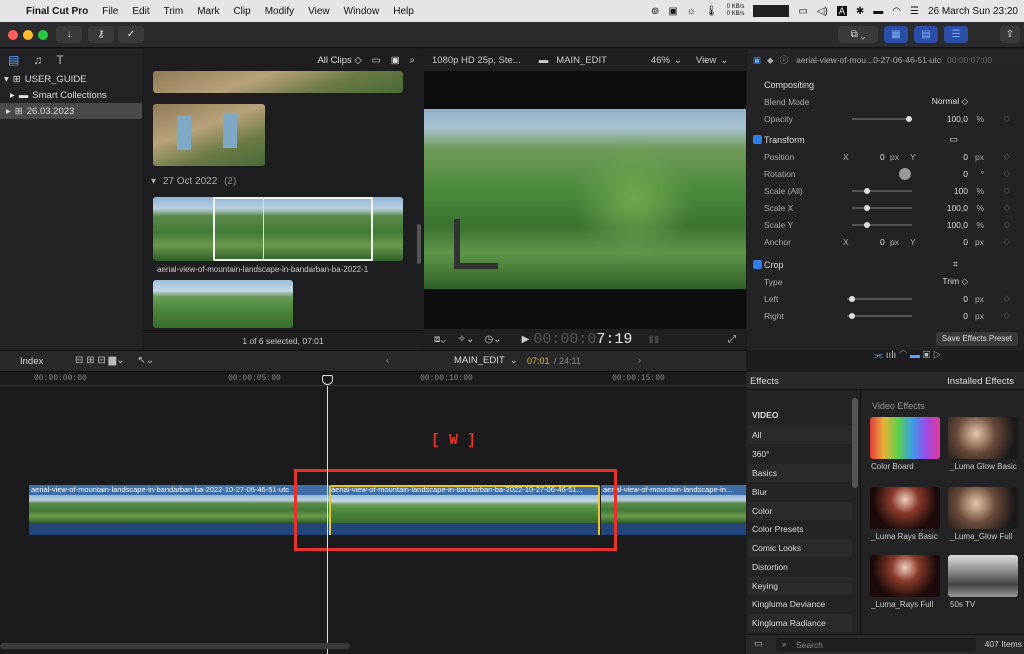  I want to click on insert-clip-icon: ⊞, so click(90, 360).